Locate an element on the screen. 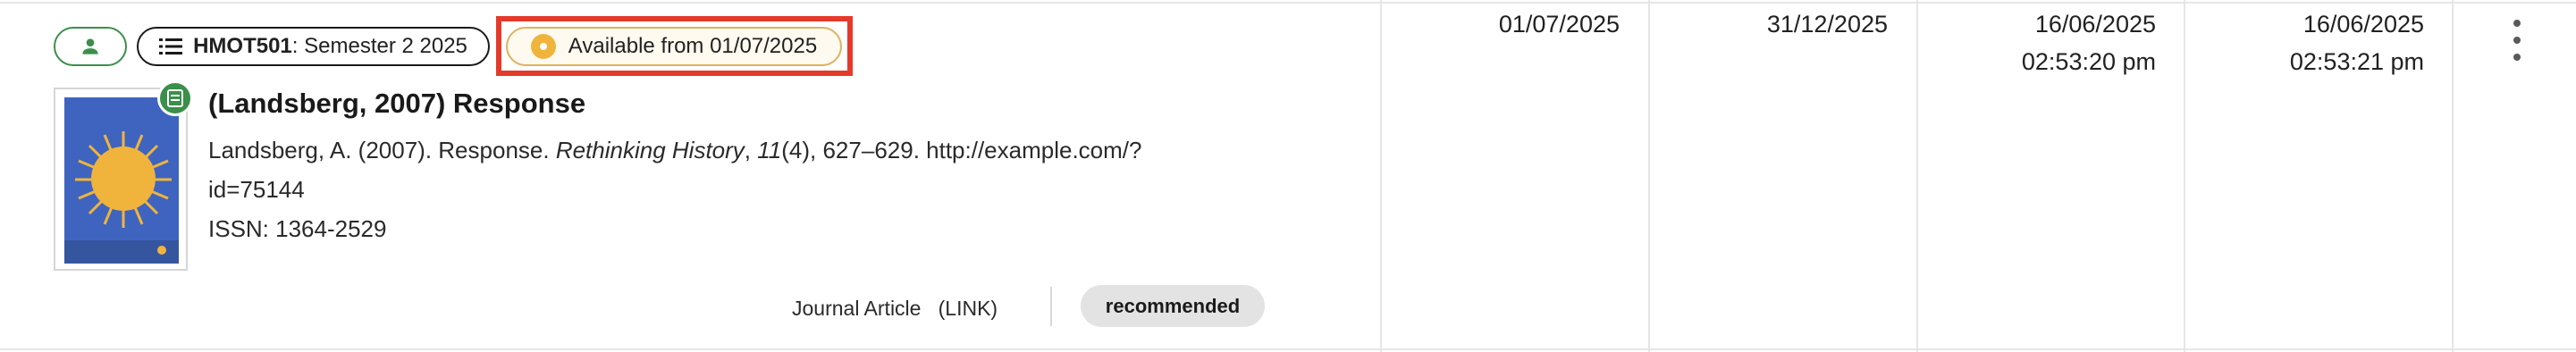  cover-image is located at coordinates (122, 181).